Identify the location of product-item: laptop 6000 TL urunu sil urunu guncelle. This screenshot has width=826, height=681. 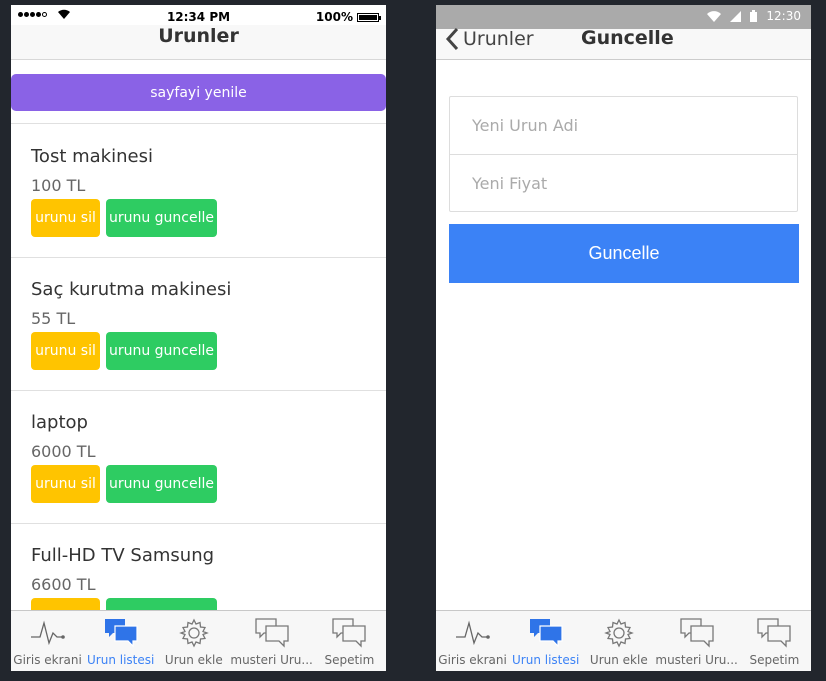
(198, 457).